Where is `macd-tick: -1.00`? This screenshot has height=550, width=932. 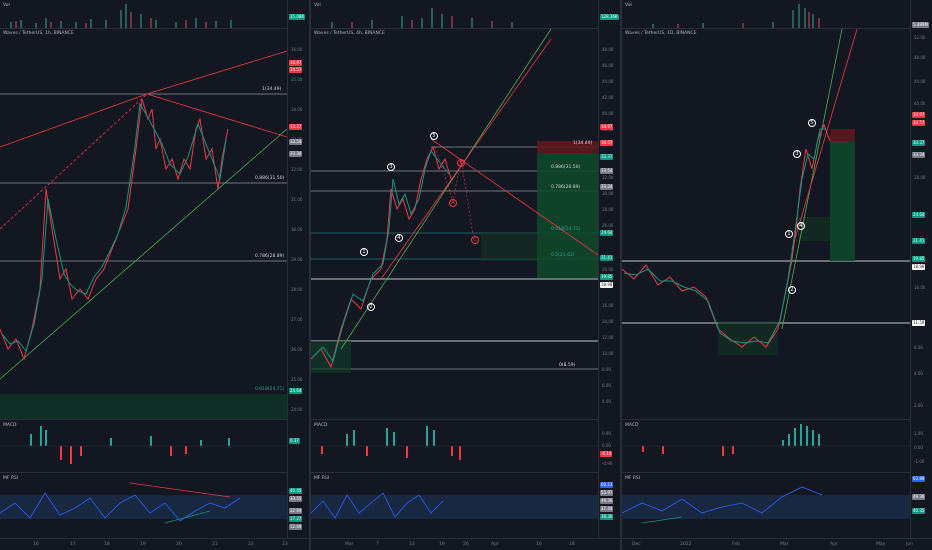
macd-tick: -1.00 is located at coordinates (919, 461).